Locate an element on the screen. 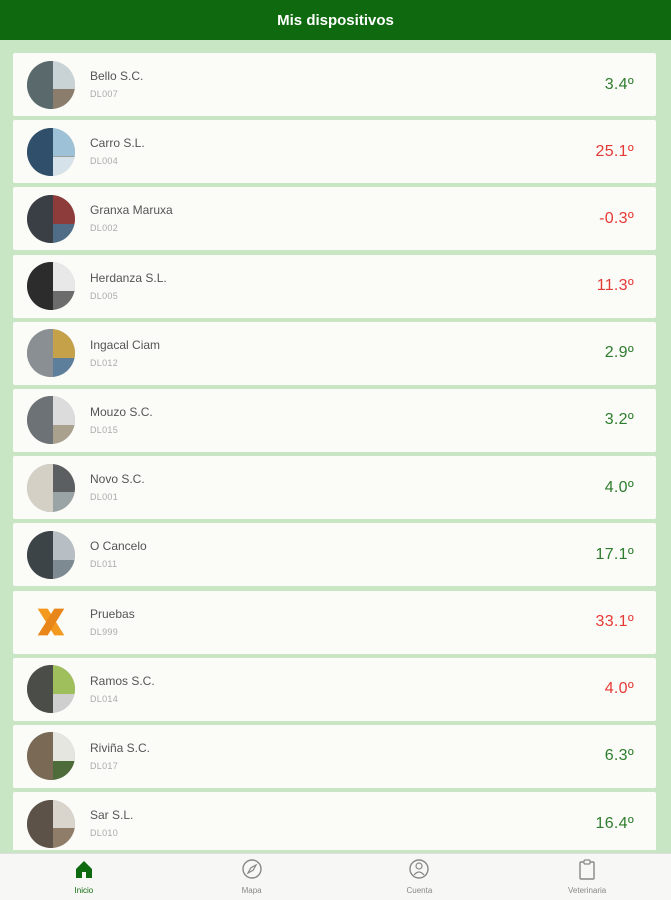  x-logo-icon is located at coordinates (51, 622).